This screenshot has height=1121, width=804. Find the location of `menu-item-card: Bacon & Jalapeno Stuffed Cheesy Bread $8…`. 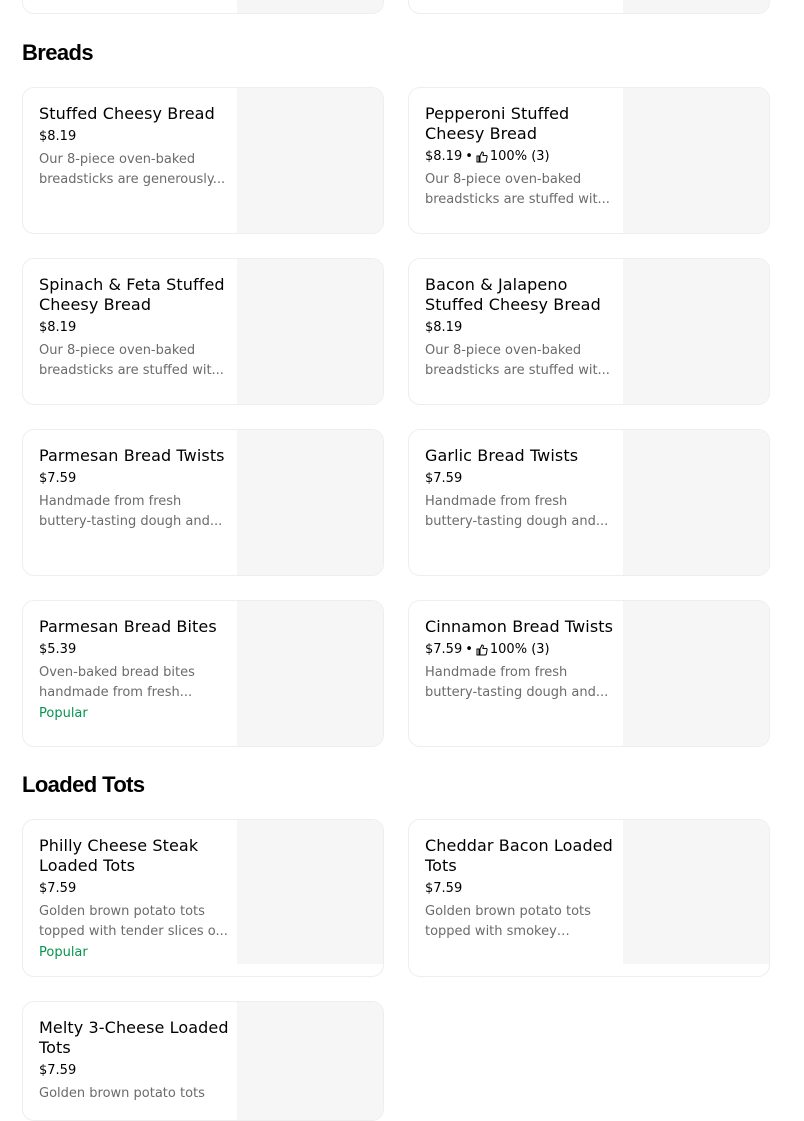

menu-item-card: Bacon & Jalapeno Stuffed Cheesy Bread $8… is located at coordinates (589, 331).